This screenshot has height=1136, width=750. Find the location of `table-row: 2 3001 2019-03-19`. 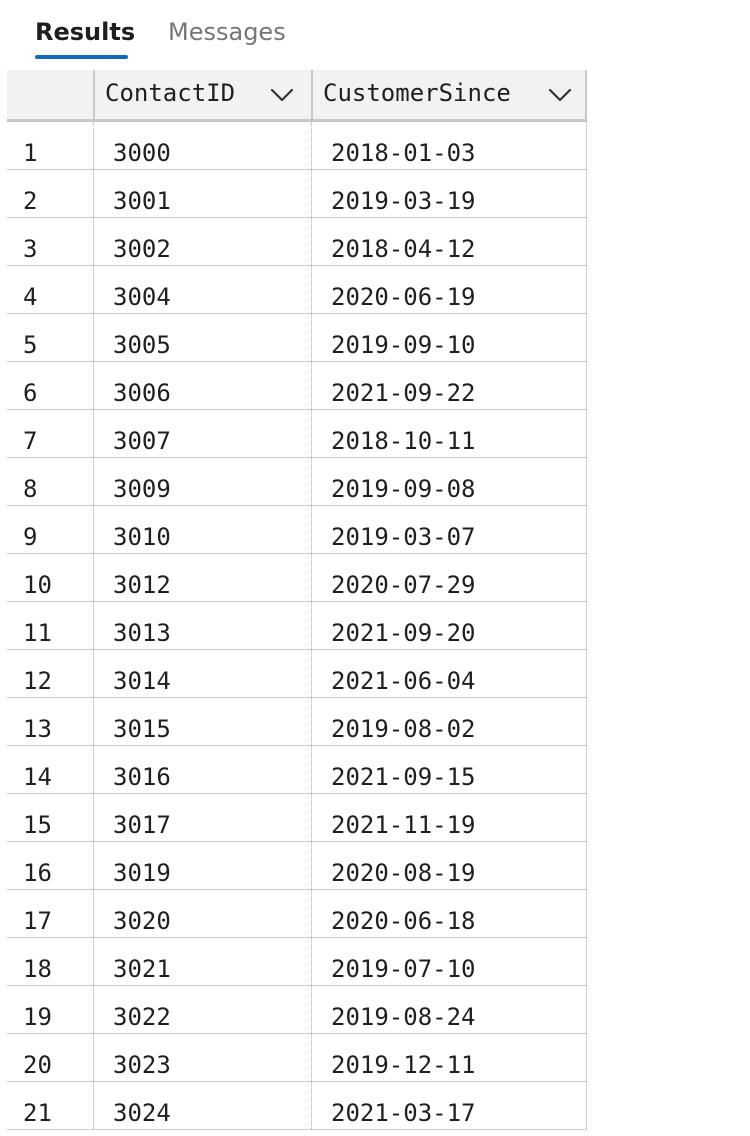

table-row: 2 3001 2019-03-19 is located at coordinates (297, 194).